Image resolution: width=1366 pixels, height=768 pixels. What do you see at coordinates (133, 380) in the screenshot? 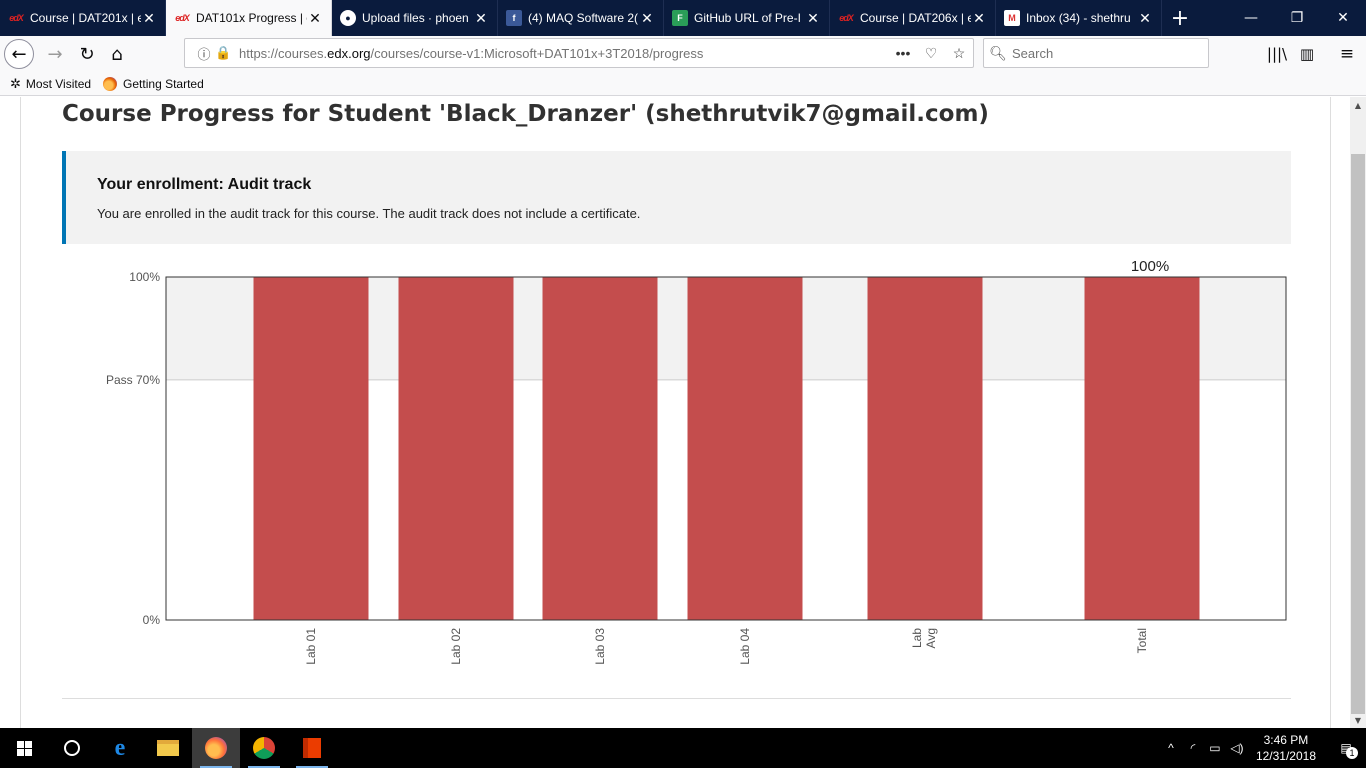
I see `y-tick-label: Pass 70%` at bounding box center [133, 380].